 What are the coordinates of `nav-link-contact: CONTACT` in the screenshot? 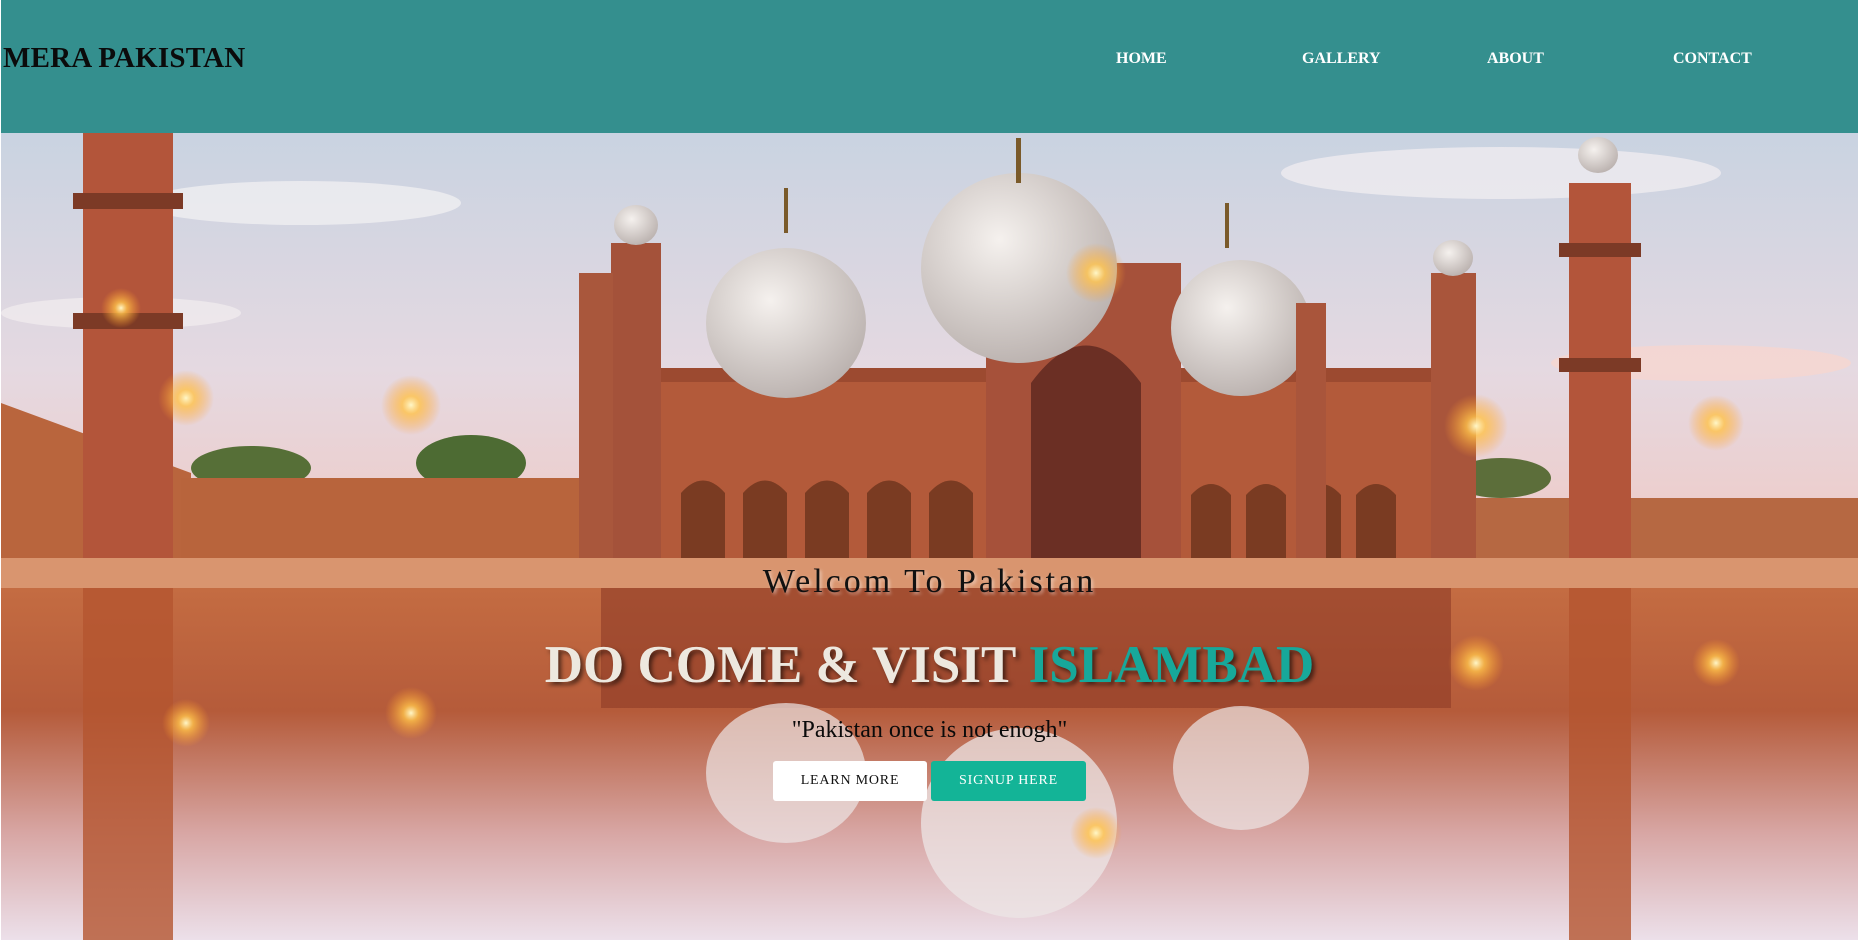 It's located at (1712, 59).